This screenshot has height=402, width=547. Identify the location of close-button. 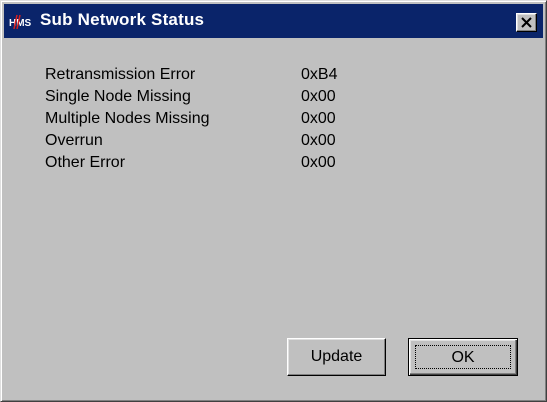
(526, 22).